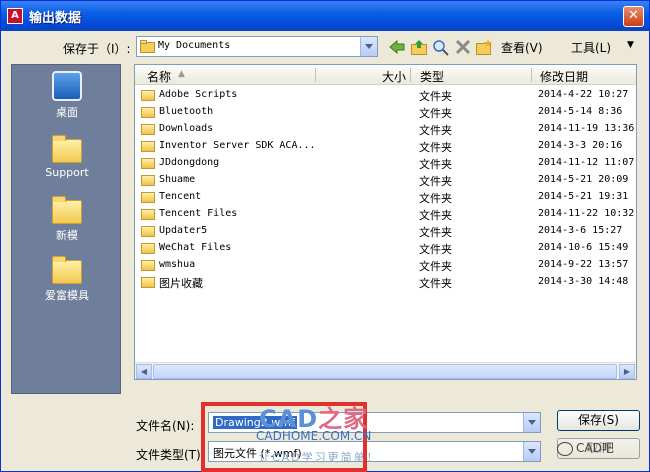 The image size is (650, 472). What do you see at coordinates (257, 46) in the screenshot?
I see `save-in-dropdown: My Documents` at bounding box center [257, 46].